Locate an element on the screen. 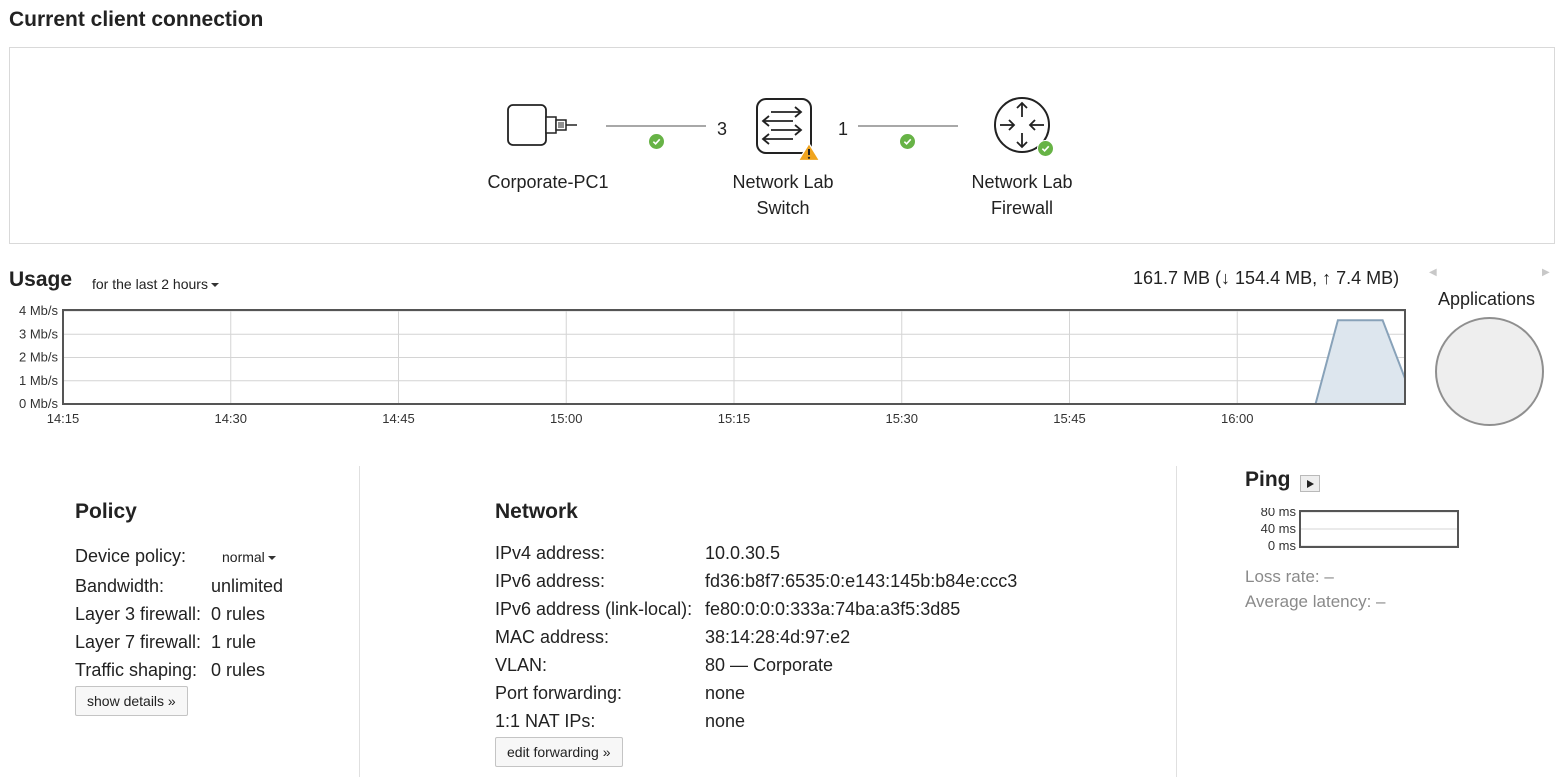 Image resolution: width=1560 pixels, height=777 pixels. warning-icon is located at coordinates (809, 154).